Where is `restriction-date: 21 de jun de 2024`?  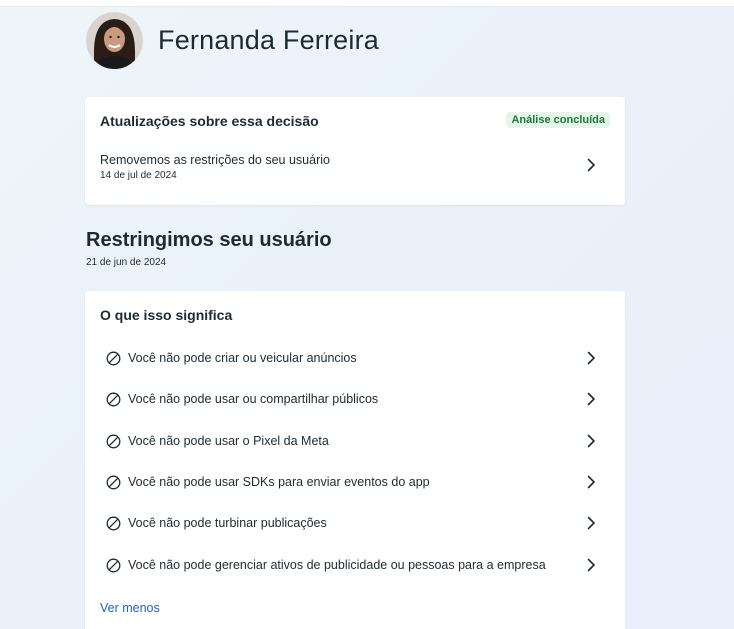
restriction-date: 21 de jun de 2024 is located at coordinates (126, 262).